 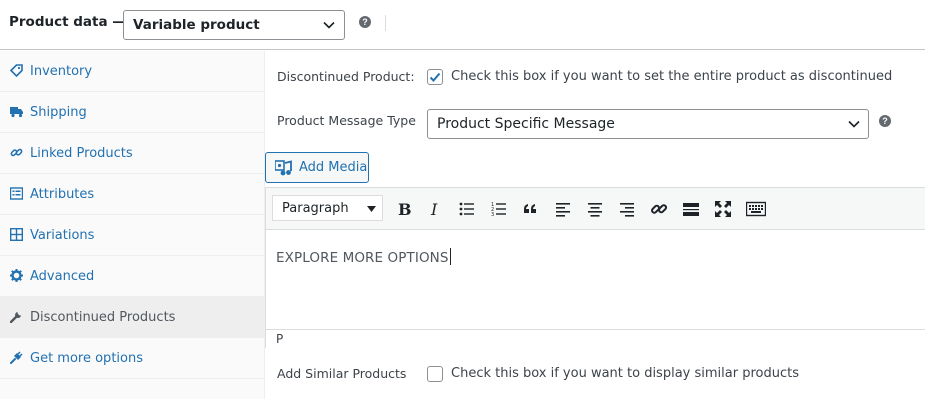 I want to click on bullet-list-button, so click(x=467, y=209).